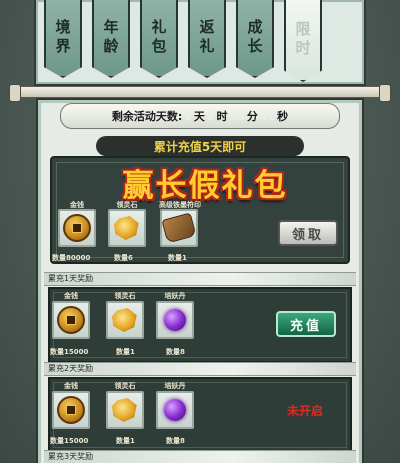  I want to click on countdown-hours-unit: 时, so click(222, 116).